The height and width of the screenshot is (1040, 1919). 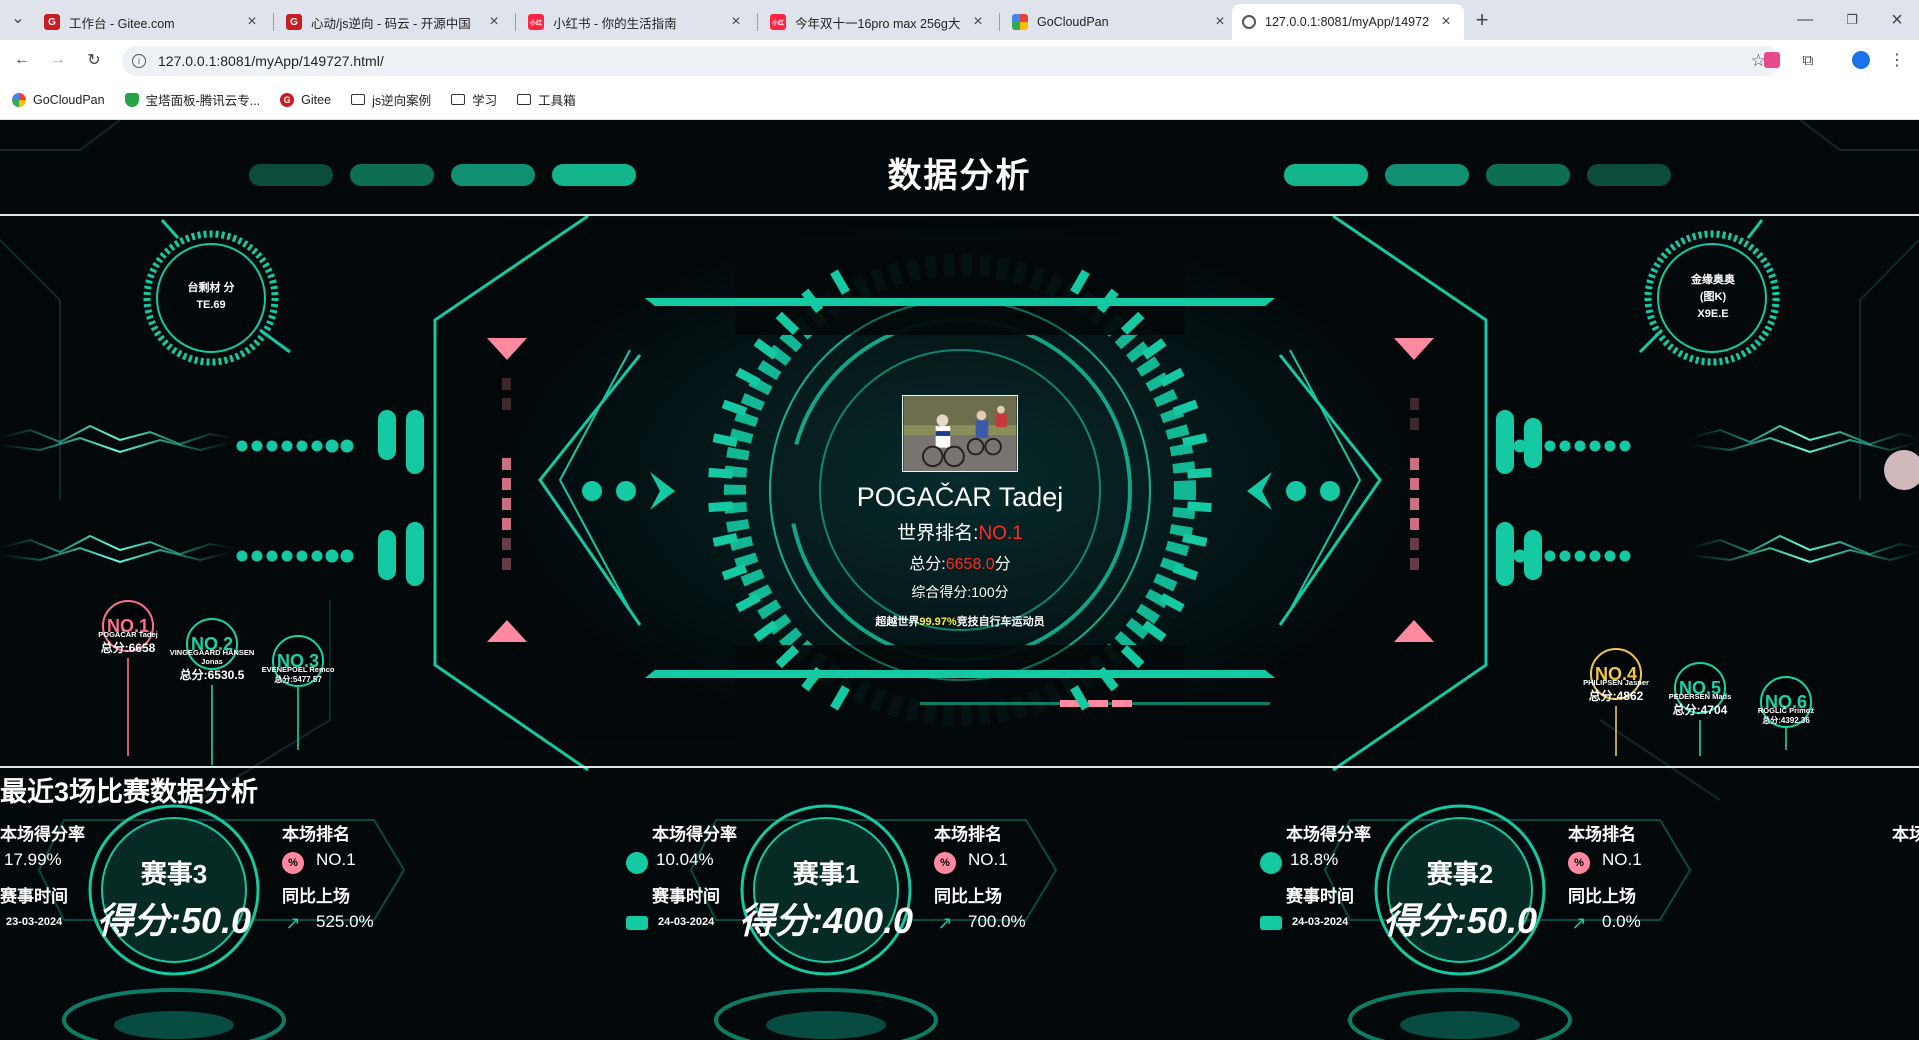 What do you see at coordinates (1000, 622) in the screenshot?
I see `beat-suffix: 竞技自行车运动员` at bounding box center [1000, 622].